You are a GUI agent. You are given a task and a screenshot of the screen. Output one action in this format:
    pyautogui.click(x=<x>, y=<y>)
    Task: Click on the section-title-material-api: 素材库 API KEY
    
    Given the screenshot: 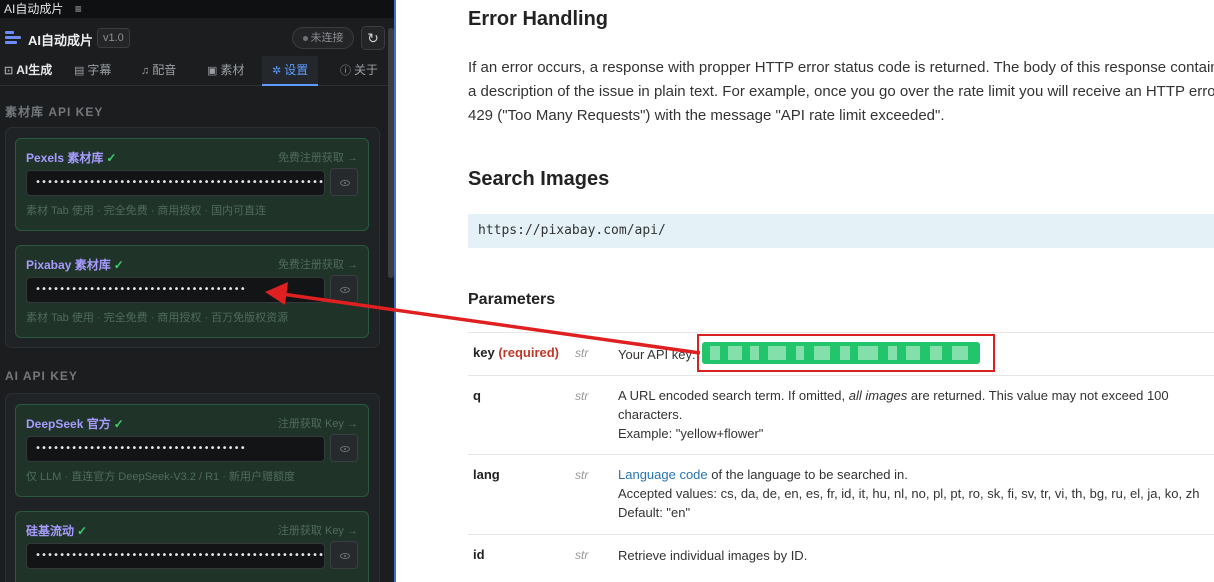 What is the action you would take?
    pyautogui.click(x=54, y=112)
    